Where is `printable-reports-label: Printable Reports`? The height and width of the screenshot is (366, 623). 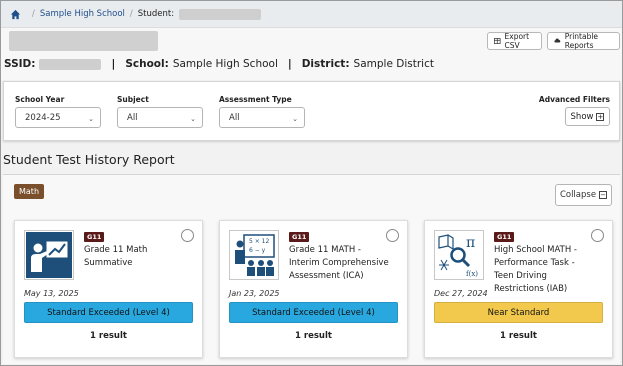
printable-reports-label: Printable Reports is located at coordinates (581, 41).